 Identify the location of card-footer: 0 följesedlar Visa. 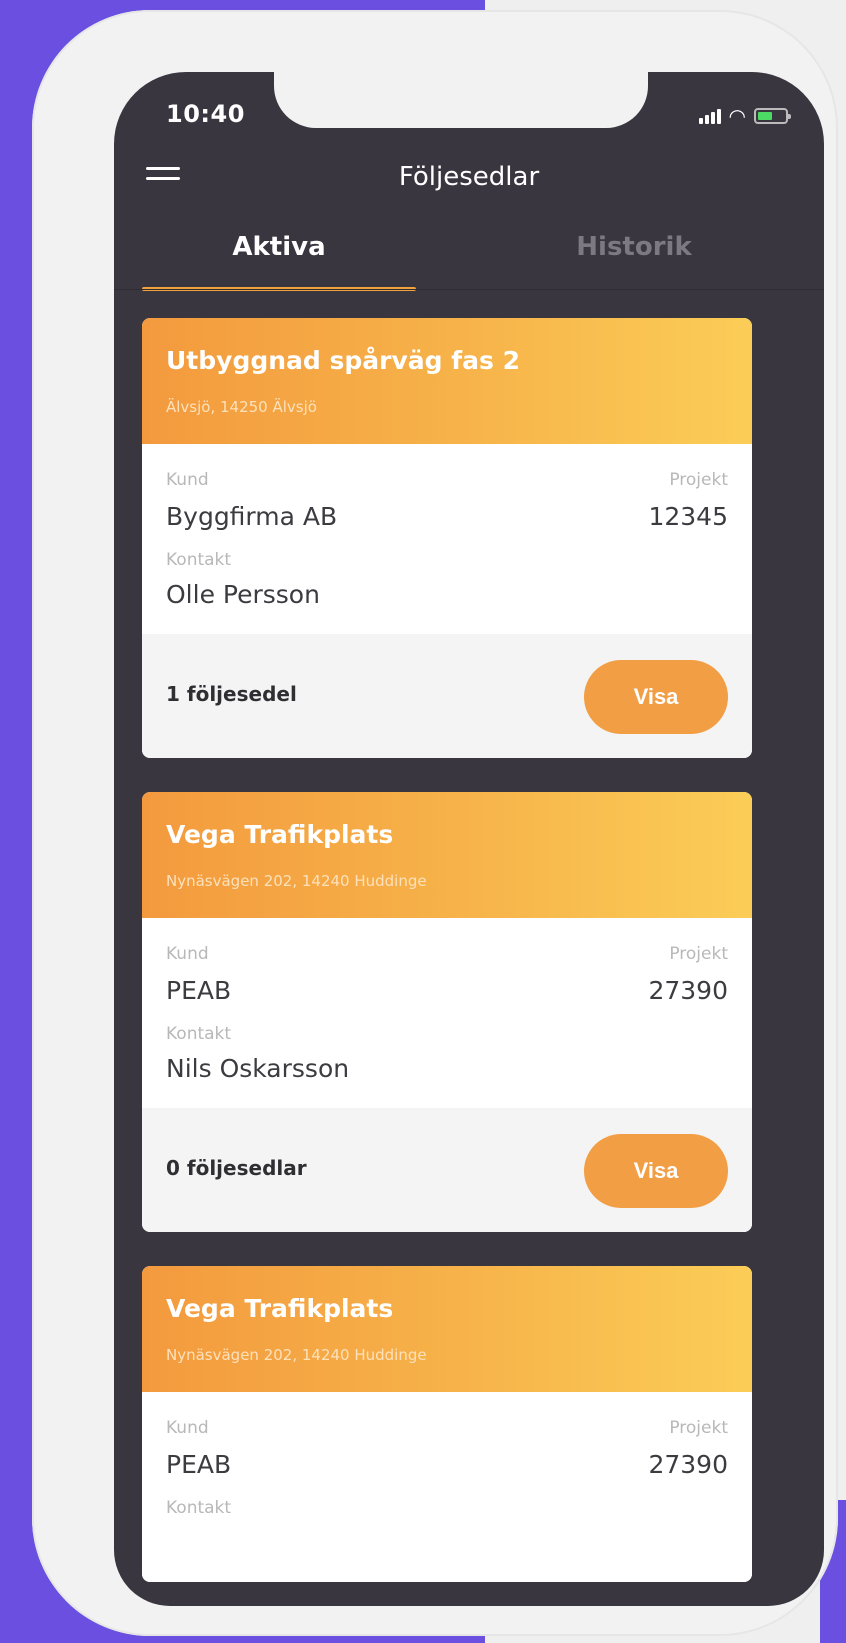
(447, 1170).